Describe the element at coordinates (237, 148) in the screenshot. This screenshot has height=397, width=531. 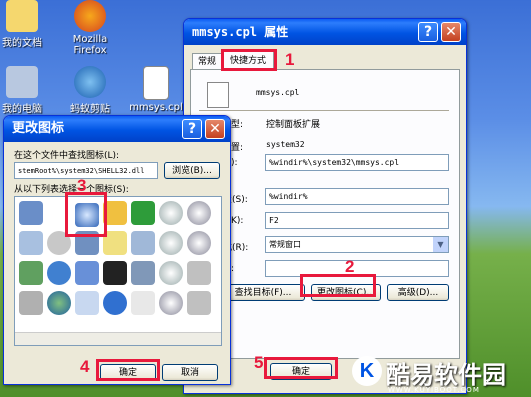
I see `location-label: 置:` at that location.